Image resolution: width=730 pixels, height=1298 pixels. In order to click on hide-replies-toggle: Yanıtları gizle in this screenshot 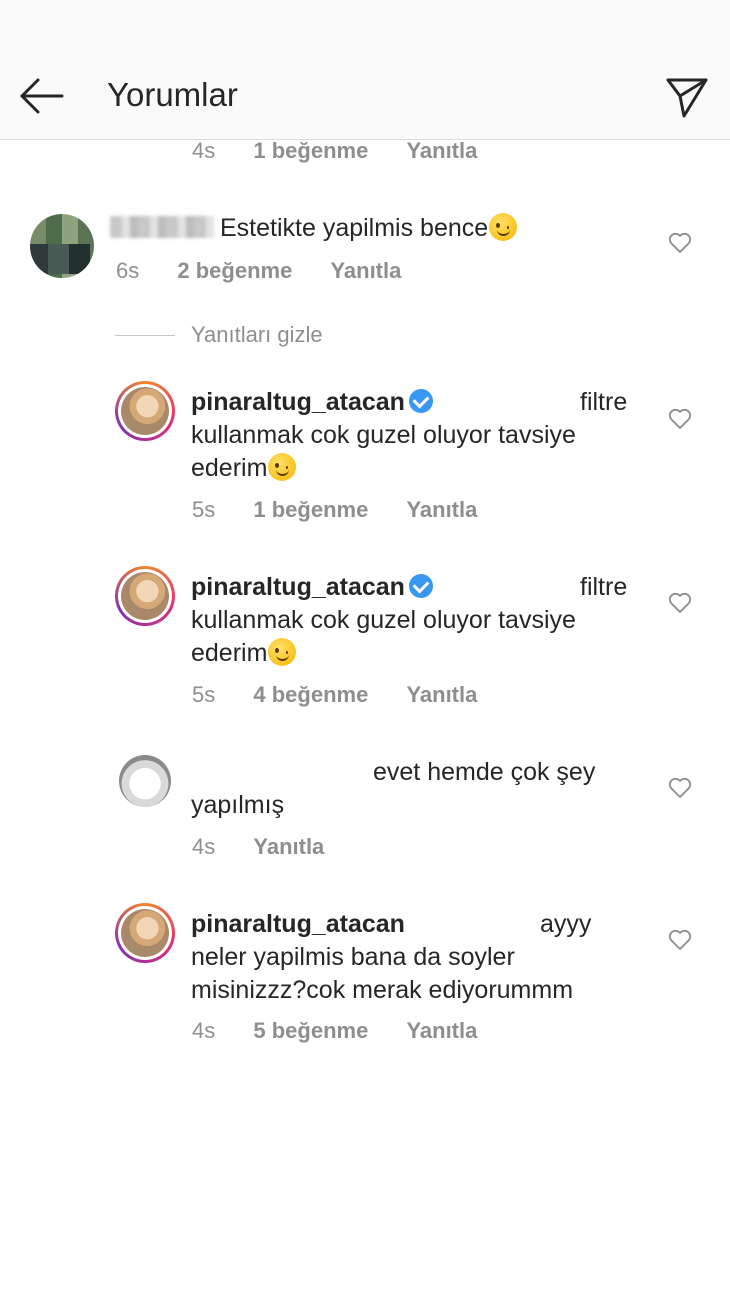, I will do `click(219, 335)`.